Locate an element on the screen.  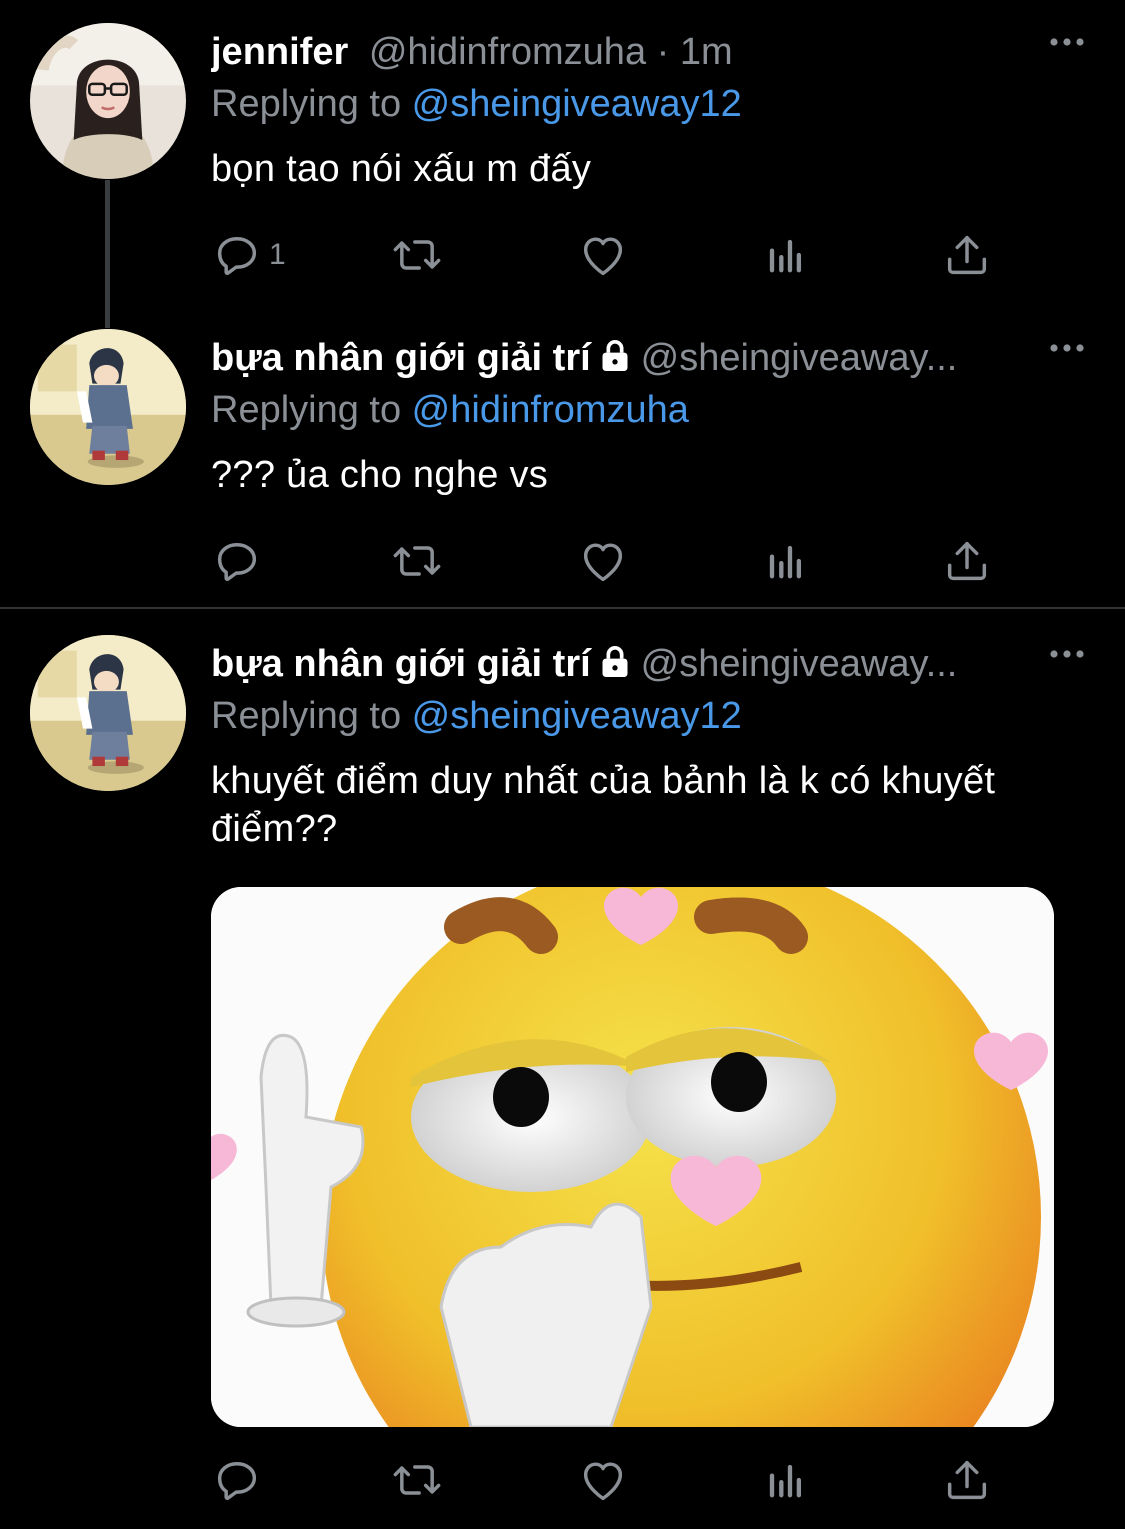
user-handle: @hidinfromzuha · 1m is located at coordinates (550, 52).